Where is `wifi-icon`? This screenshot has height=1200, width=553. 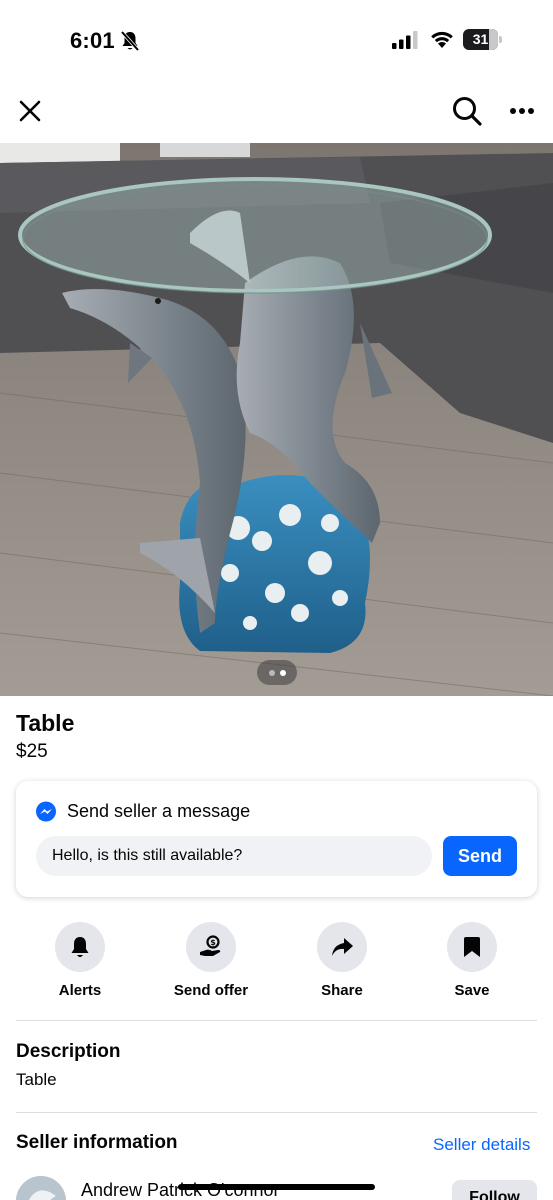 wifi-icon is located at coordinates (442, 39).